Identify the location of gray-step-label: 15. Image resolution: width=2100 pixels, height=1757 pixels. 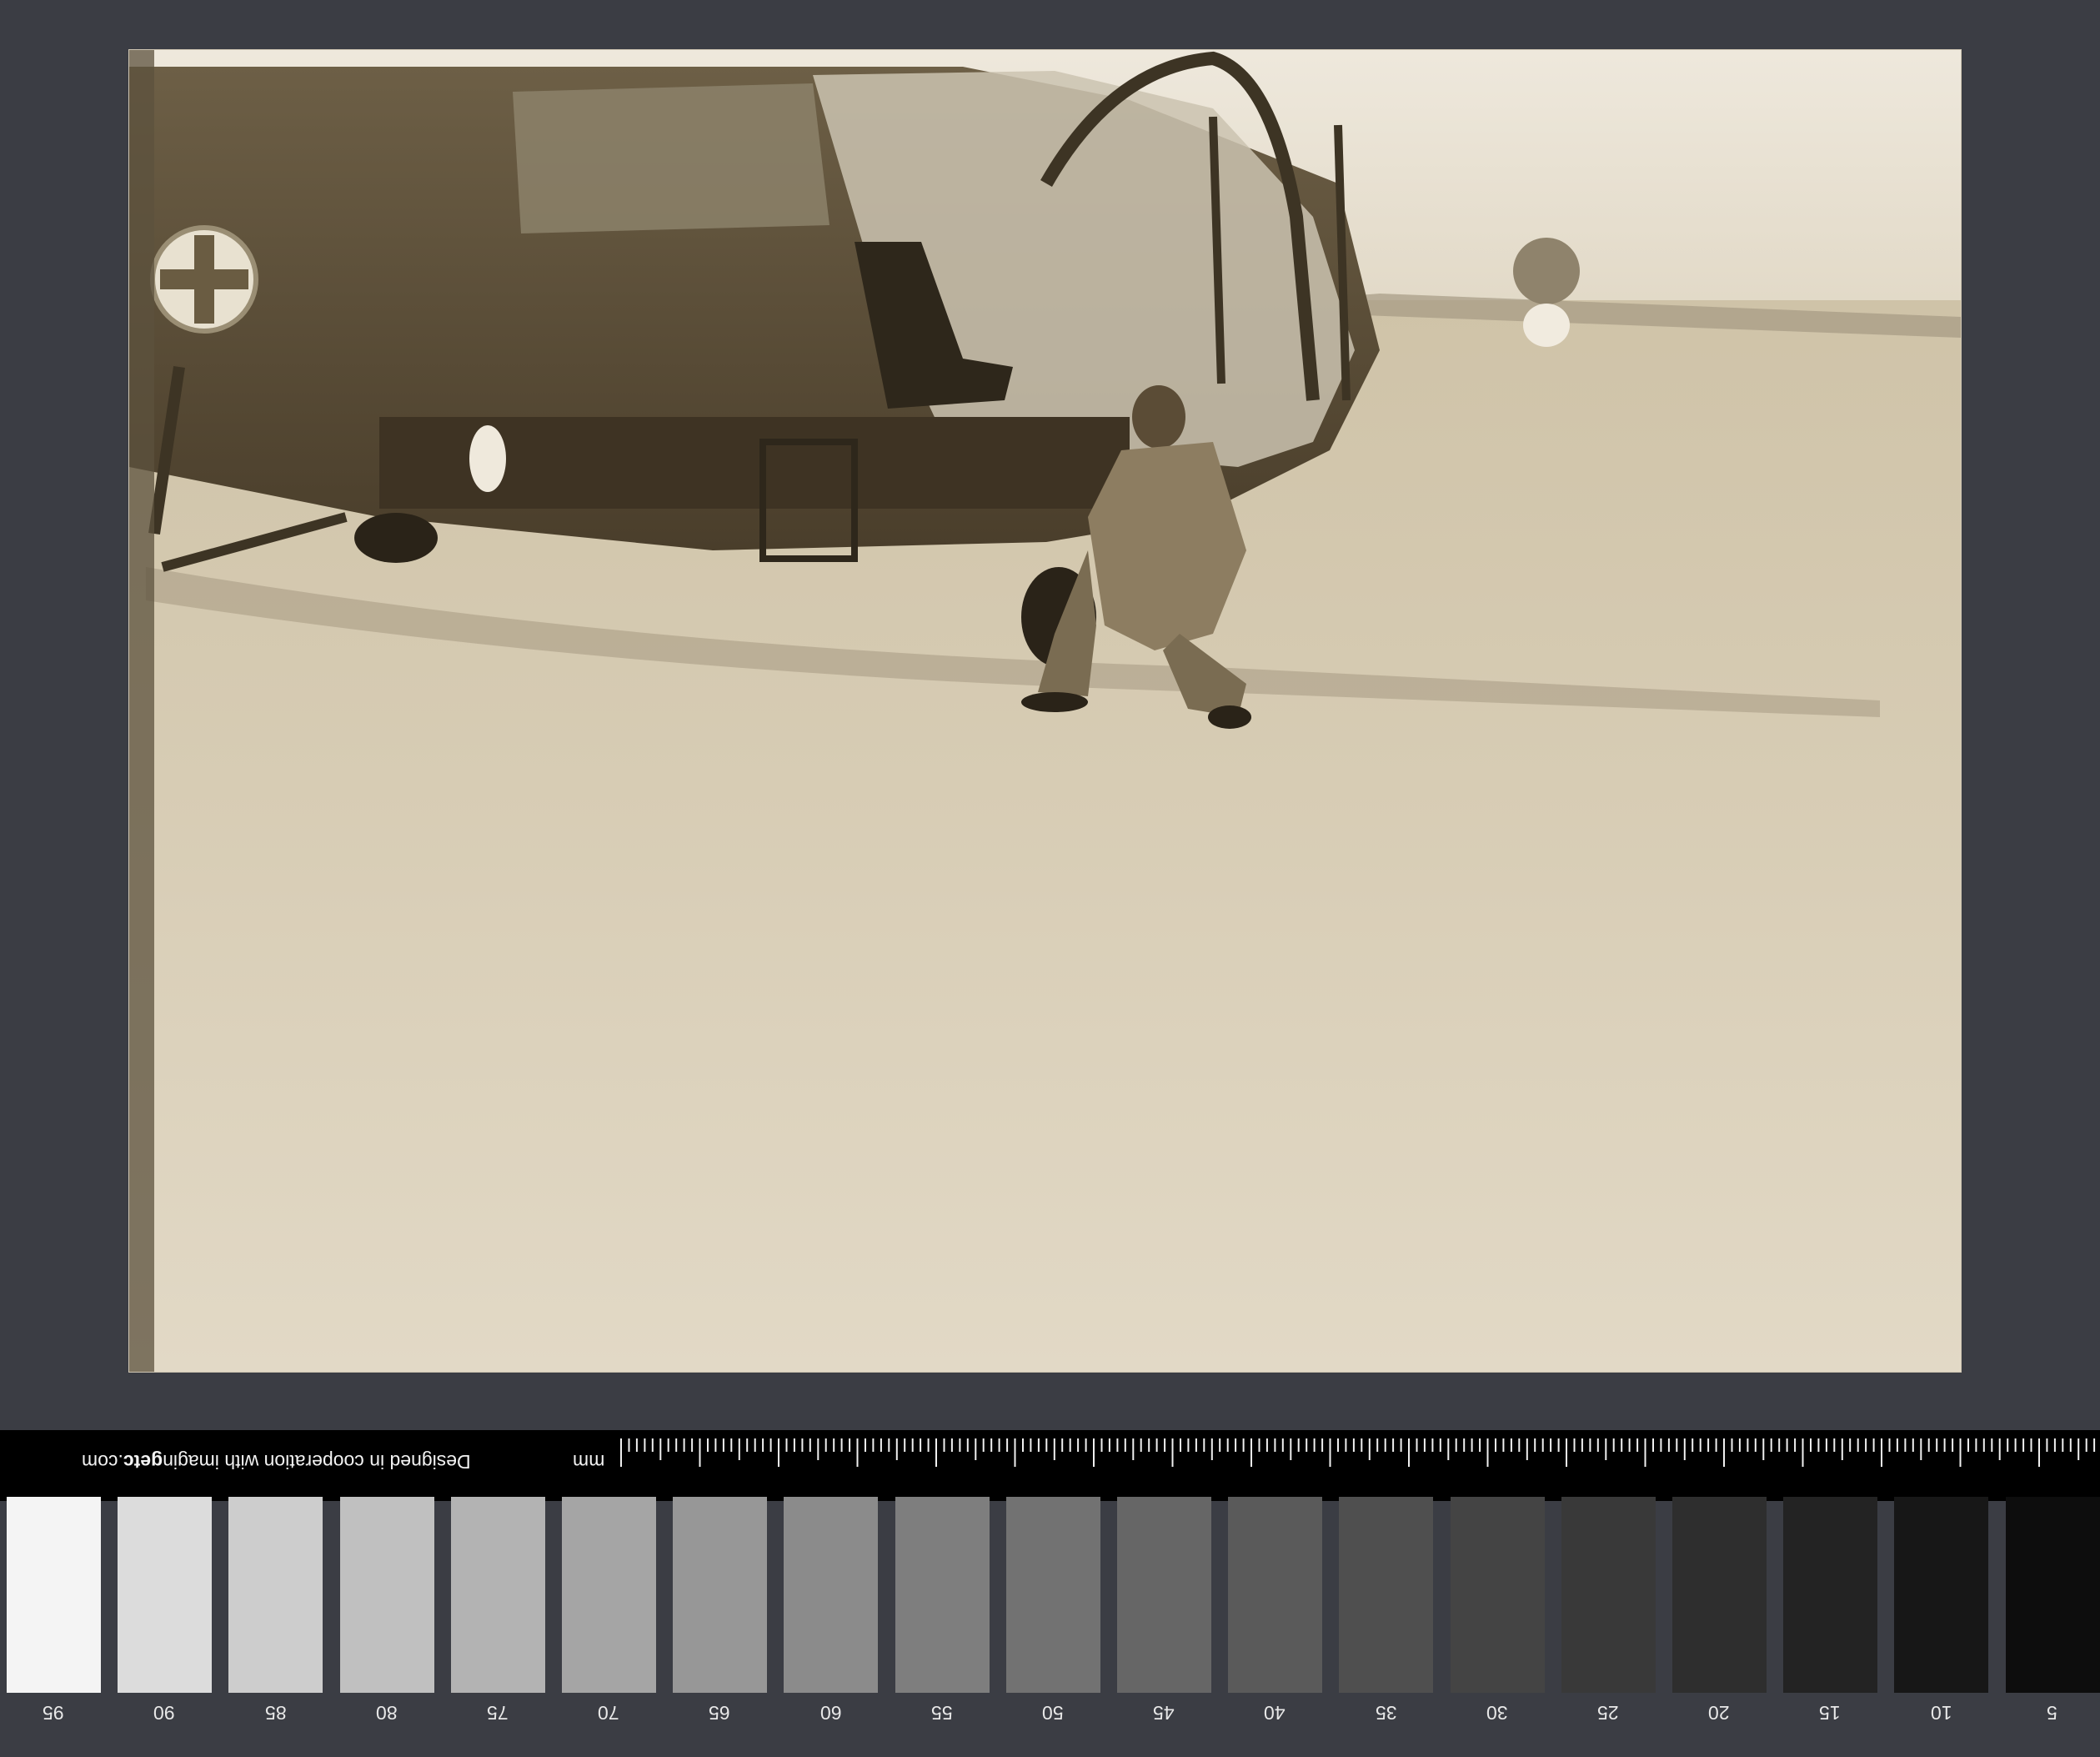
(1830, 1713).